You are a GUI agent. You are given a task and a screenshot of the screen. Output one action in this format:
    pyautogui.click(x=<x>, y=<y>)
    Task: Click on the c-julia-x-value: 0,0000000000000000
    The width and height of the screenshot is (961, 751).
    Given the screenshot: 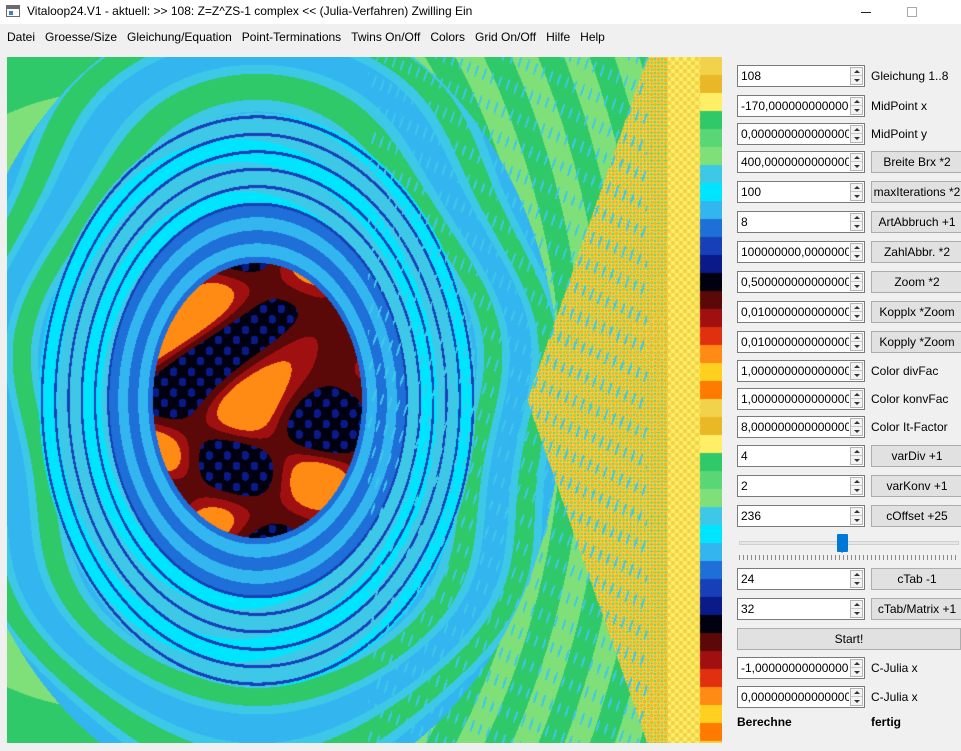 What is the action you would take?
    pyautogui.click(x=795, y=697)
    